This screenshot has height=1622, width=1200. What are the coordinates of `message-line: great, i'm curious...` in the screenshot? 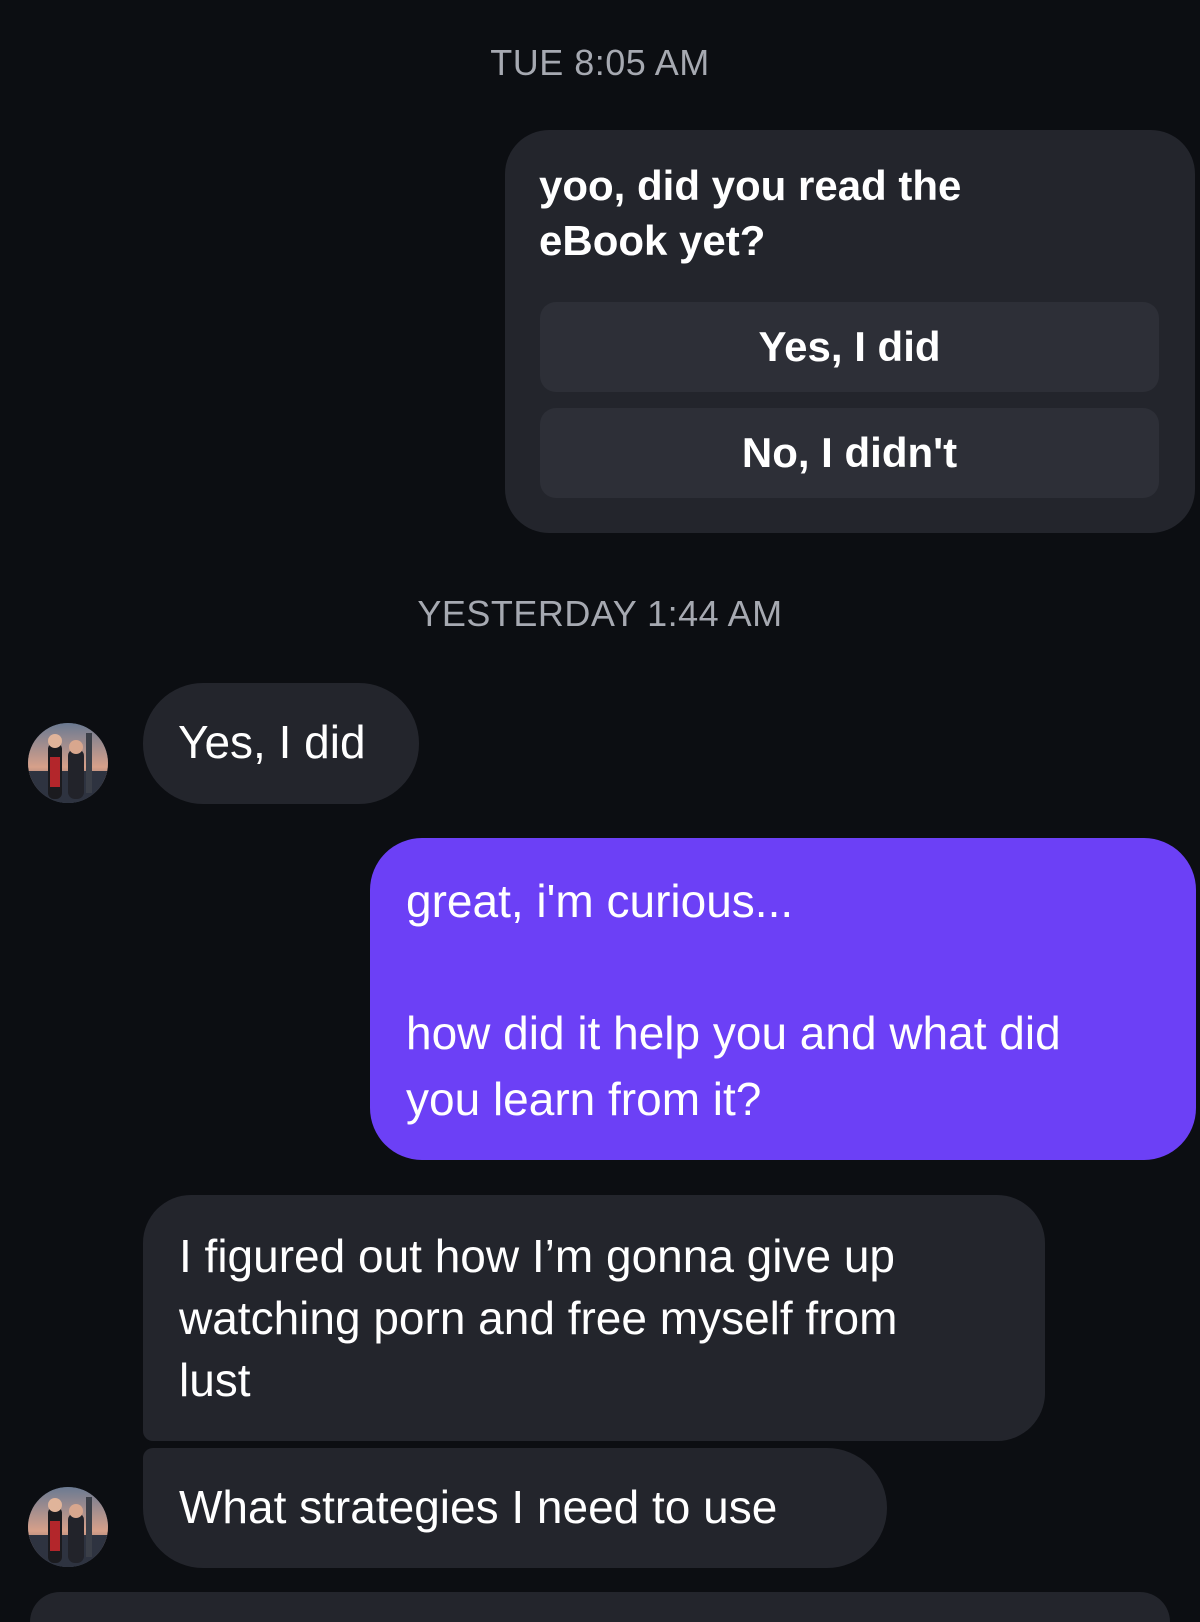 It's located at (600, 901).